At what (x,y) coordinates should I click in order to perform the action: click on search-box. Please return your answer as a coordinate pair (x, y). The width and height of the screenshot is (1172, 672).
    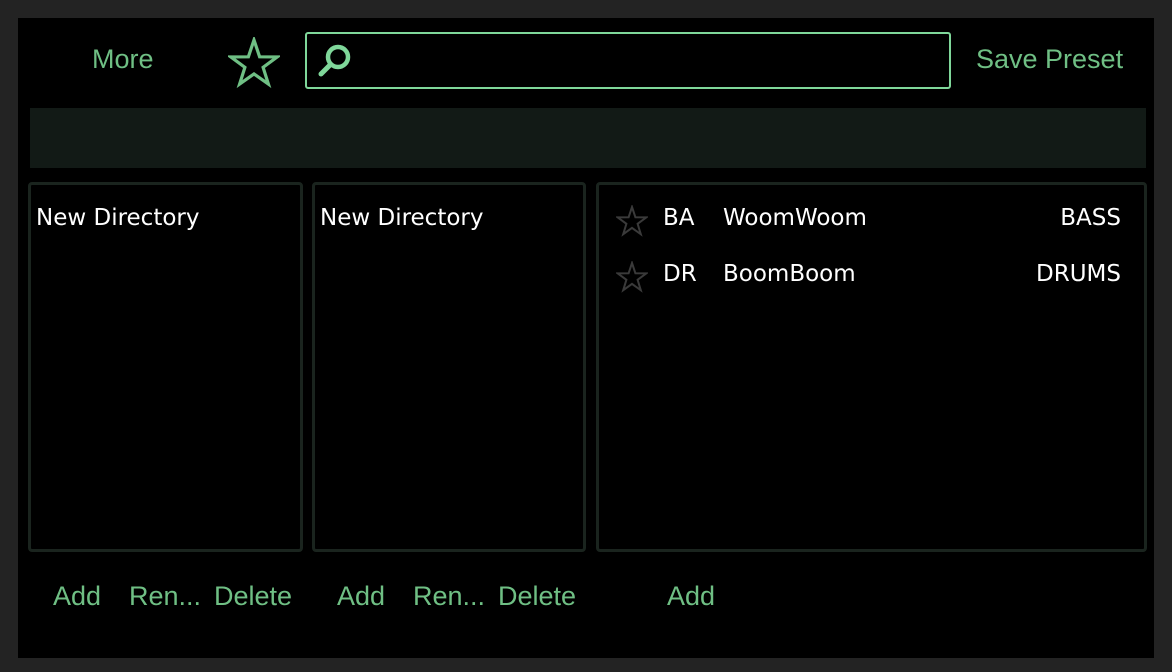
    Looking at the image, I should click on (628, 60).